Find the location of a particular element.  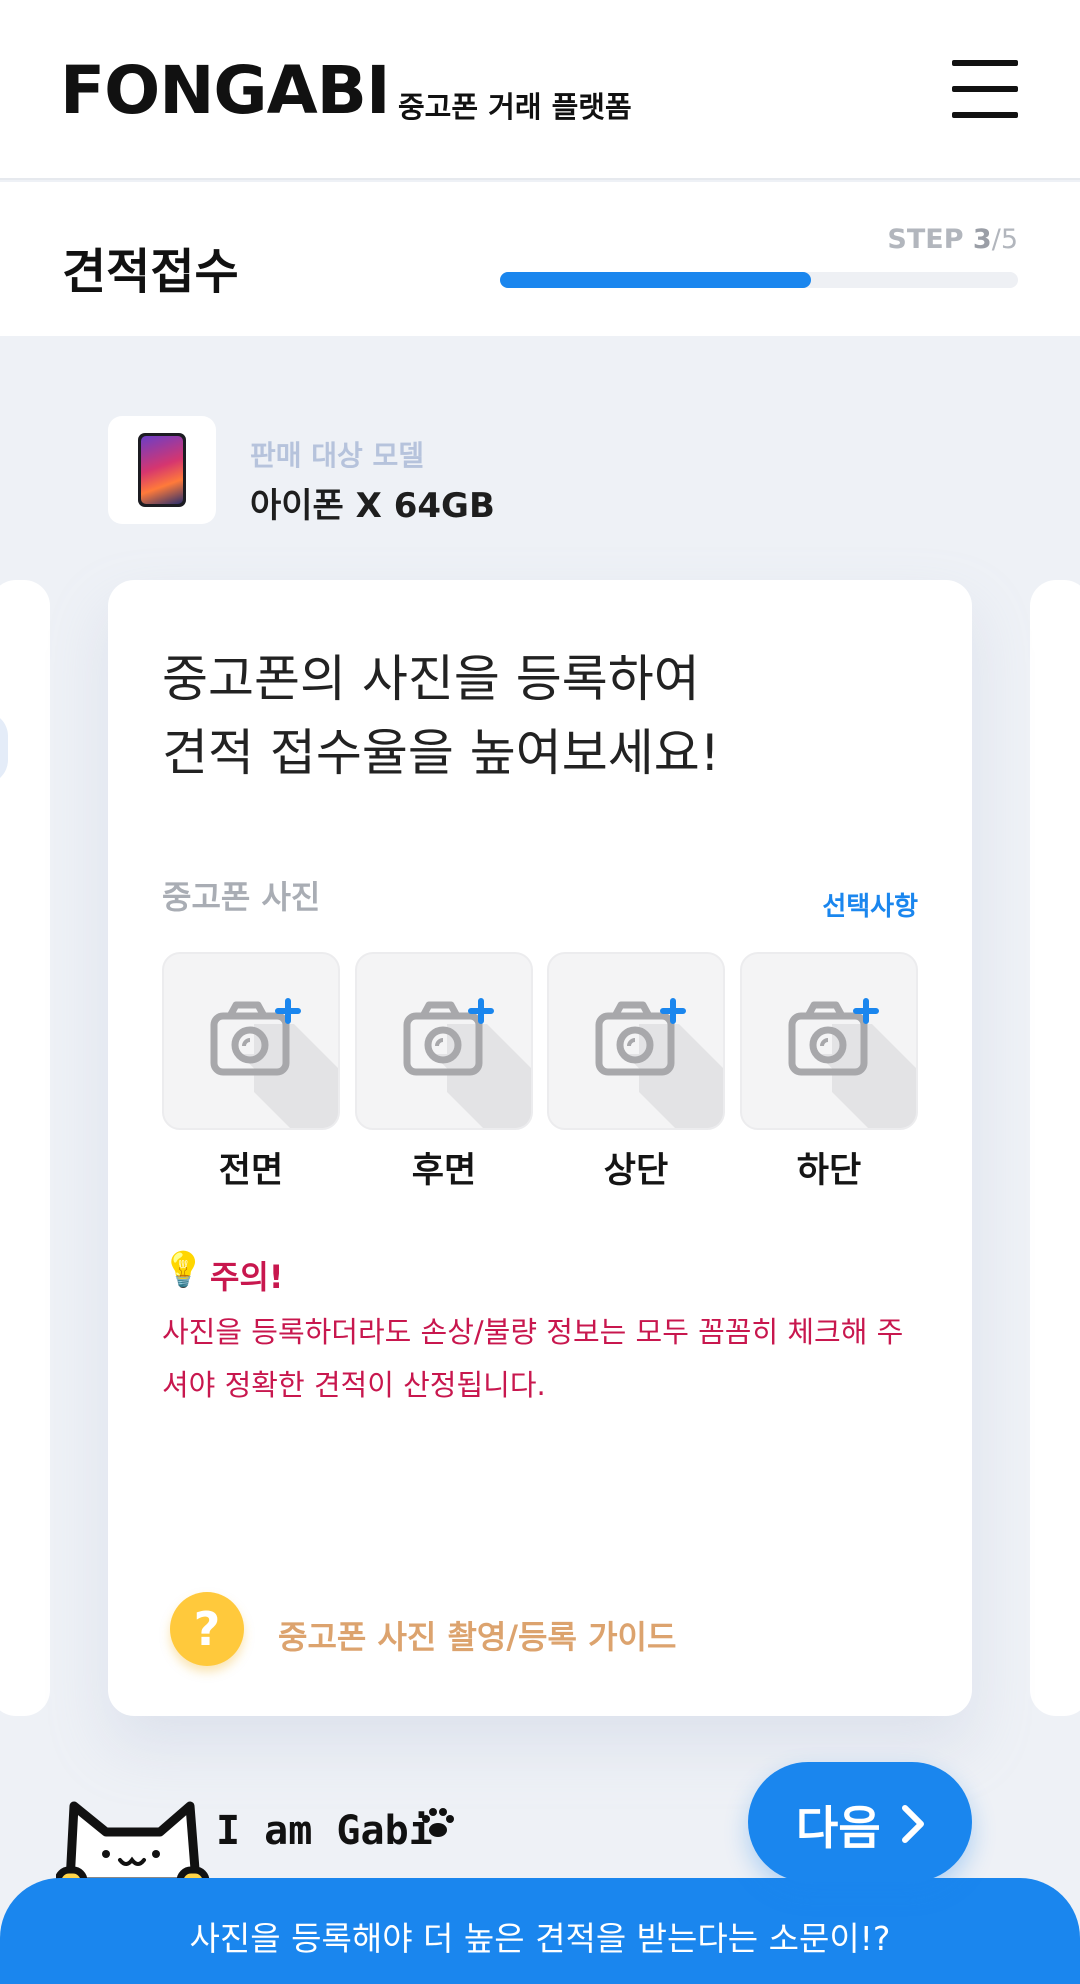

brand-logo: FONGABI is located at coordinates (225, 91).